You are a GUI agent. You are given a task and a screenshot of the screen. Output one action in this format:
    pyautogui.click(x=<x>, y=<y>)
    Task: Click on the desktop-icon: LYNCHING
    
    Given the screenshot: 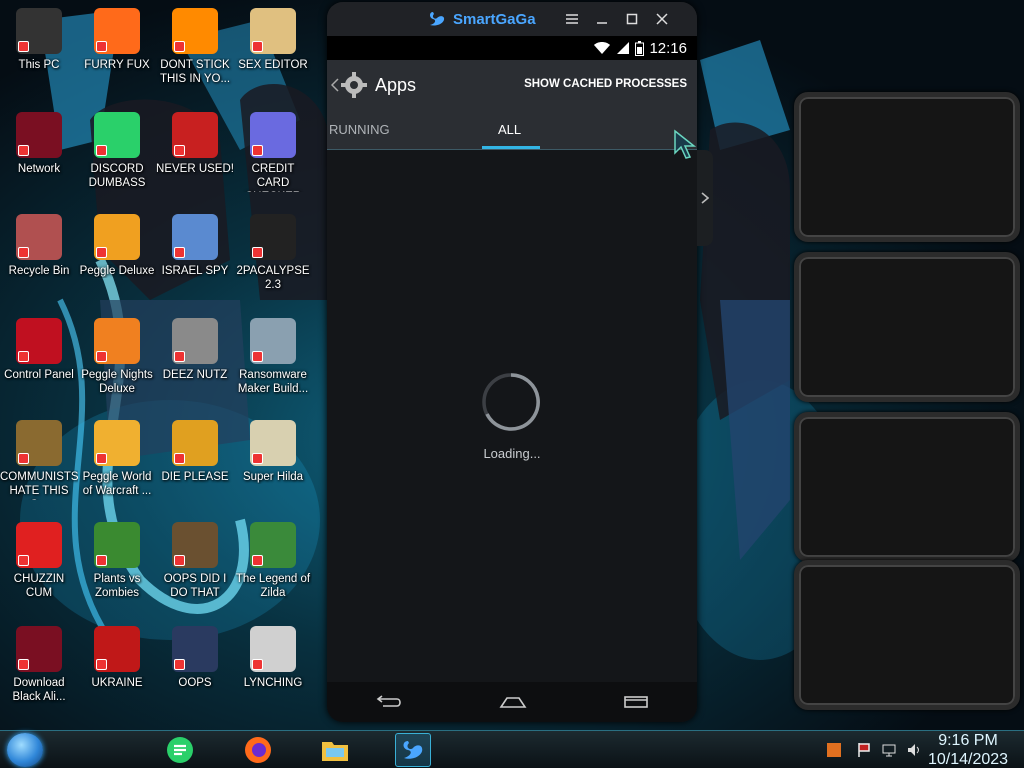 What is the action you would take?
    pyautogui.click(x=273, y=658)
    